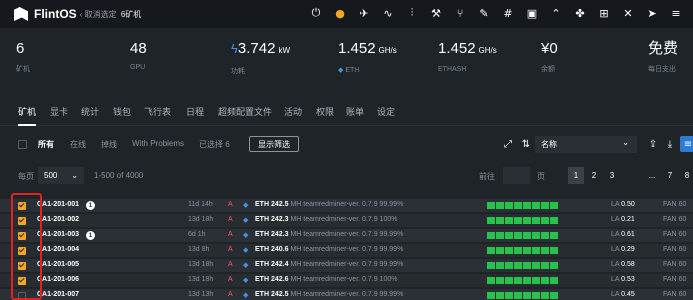 The height and width of the screenshot is (300, 693). Describe the element at coordinates (549, 48) in the screenshot. I see `stat-value: ¥0` at that location.